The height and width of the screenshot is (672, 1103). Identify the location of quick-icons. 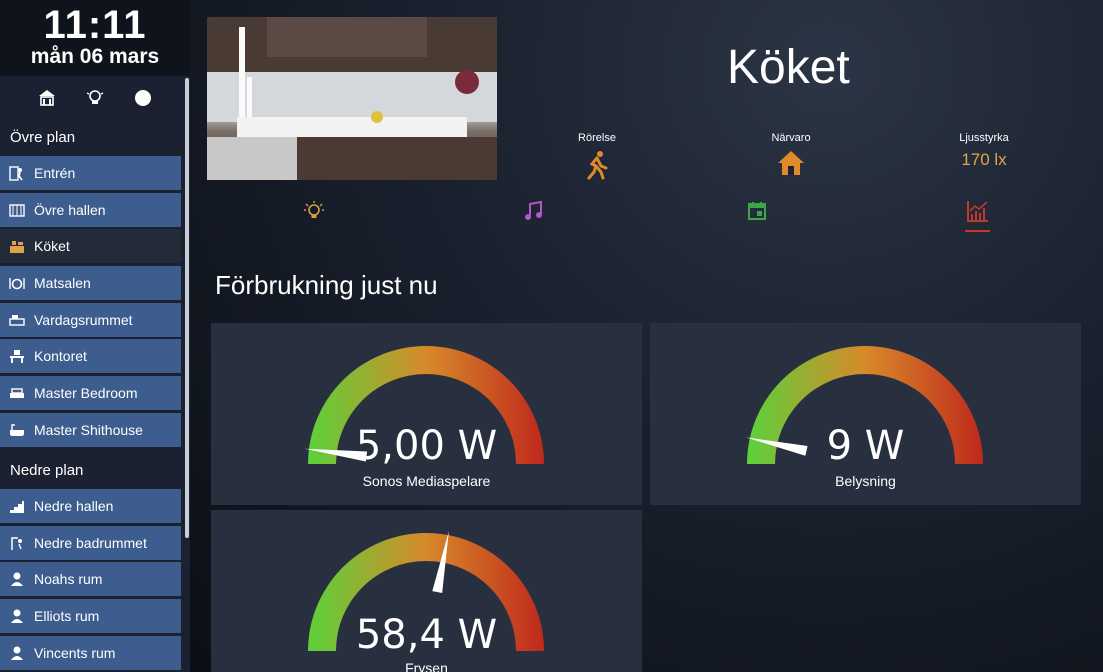
(95, 98).